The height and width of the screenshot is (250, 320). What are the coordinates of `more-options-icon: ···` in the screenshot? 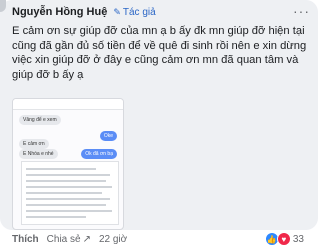 It's located at (301, 11).